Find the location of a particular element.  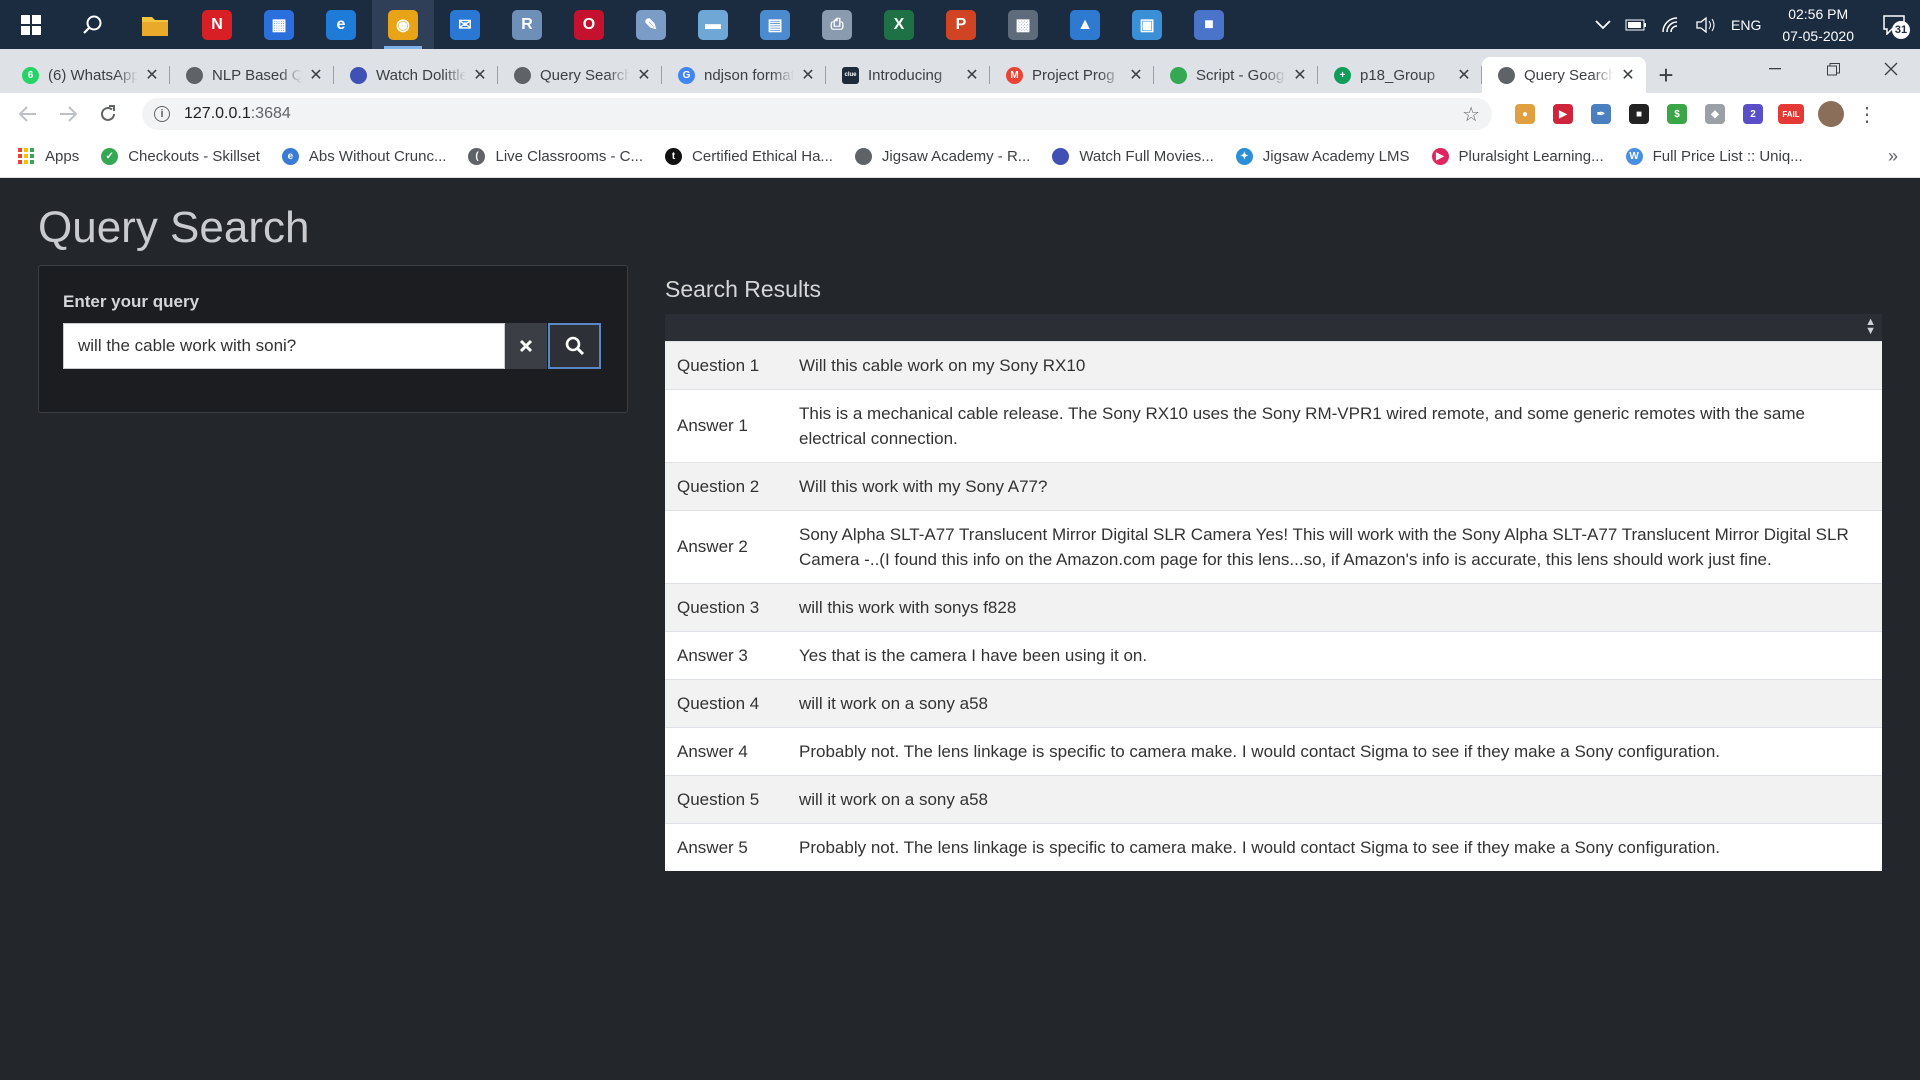

tab-title: p18_Group is located at coordinates (1398, 75).